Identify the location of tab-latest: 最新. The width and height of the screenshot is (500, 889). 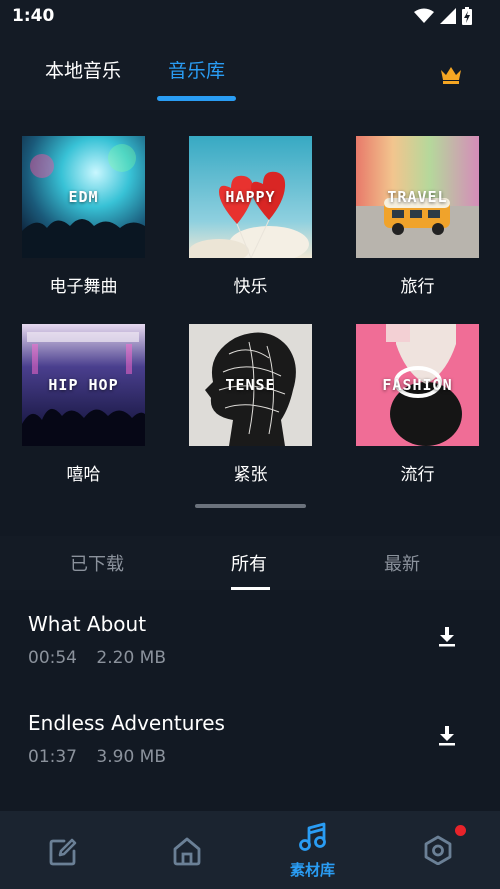
(402, 563).